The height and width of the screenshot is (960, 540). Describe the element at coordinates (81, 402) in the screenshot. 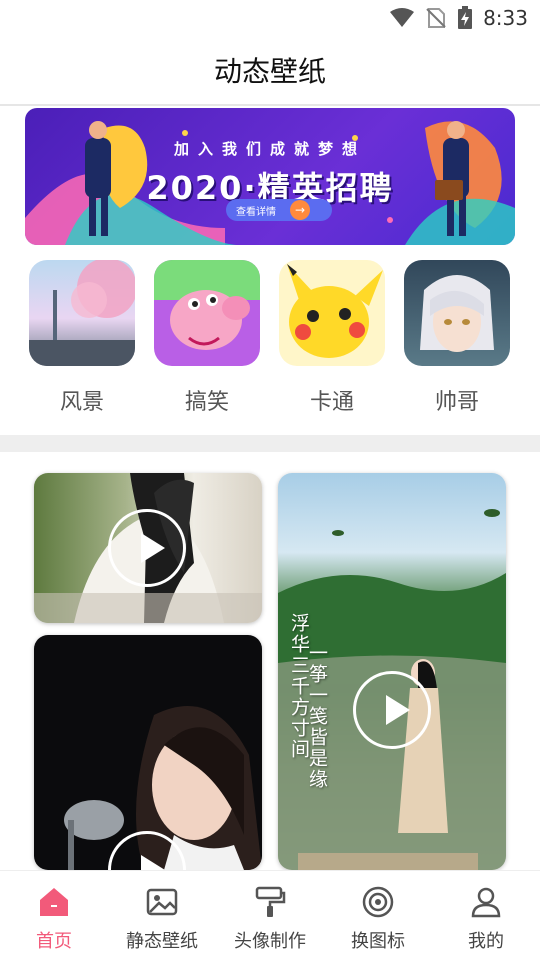

I see `category-label: 风景` at that location.